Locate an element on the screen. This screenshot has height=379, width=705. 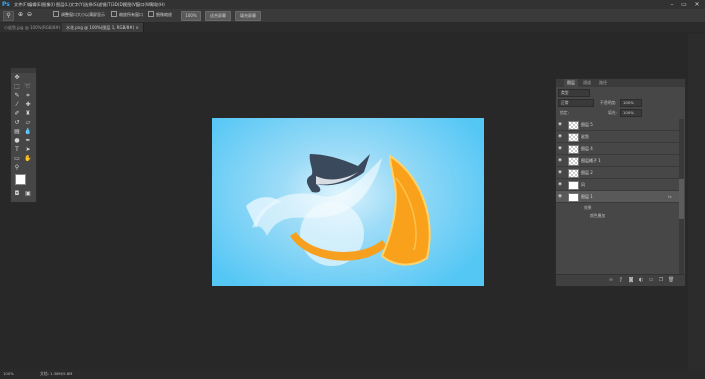
path-select-tool-icon: ➤ is located at coordinates (28, 149).